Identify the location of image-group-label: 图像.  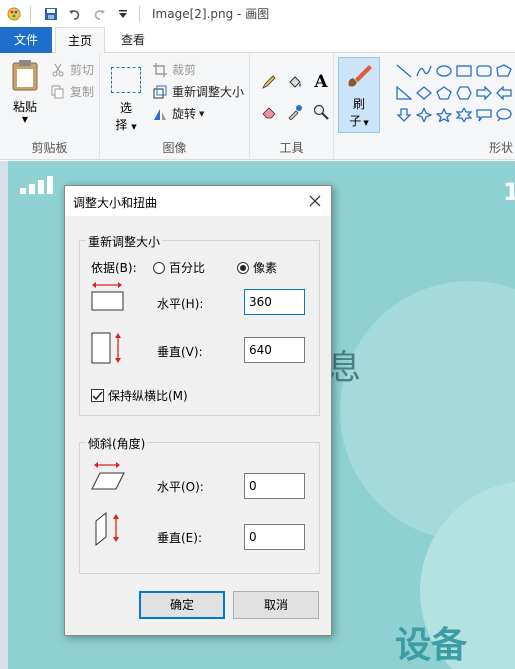
(174, 148).